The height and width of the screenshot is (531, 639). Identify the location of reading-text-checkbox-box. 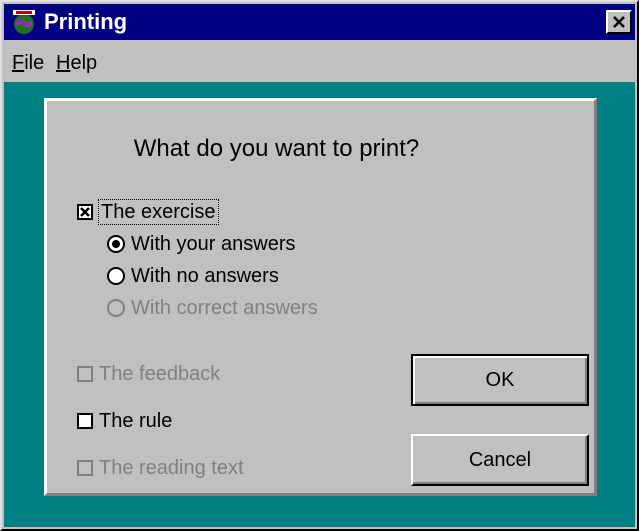
(85, 468).